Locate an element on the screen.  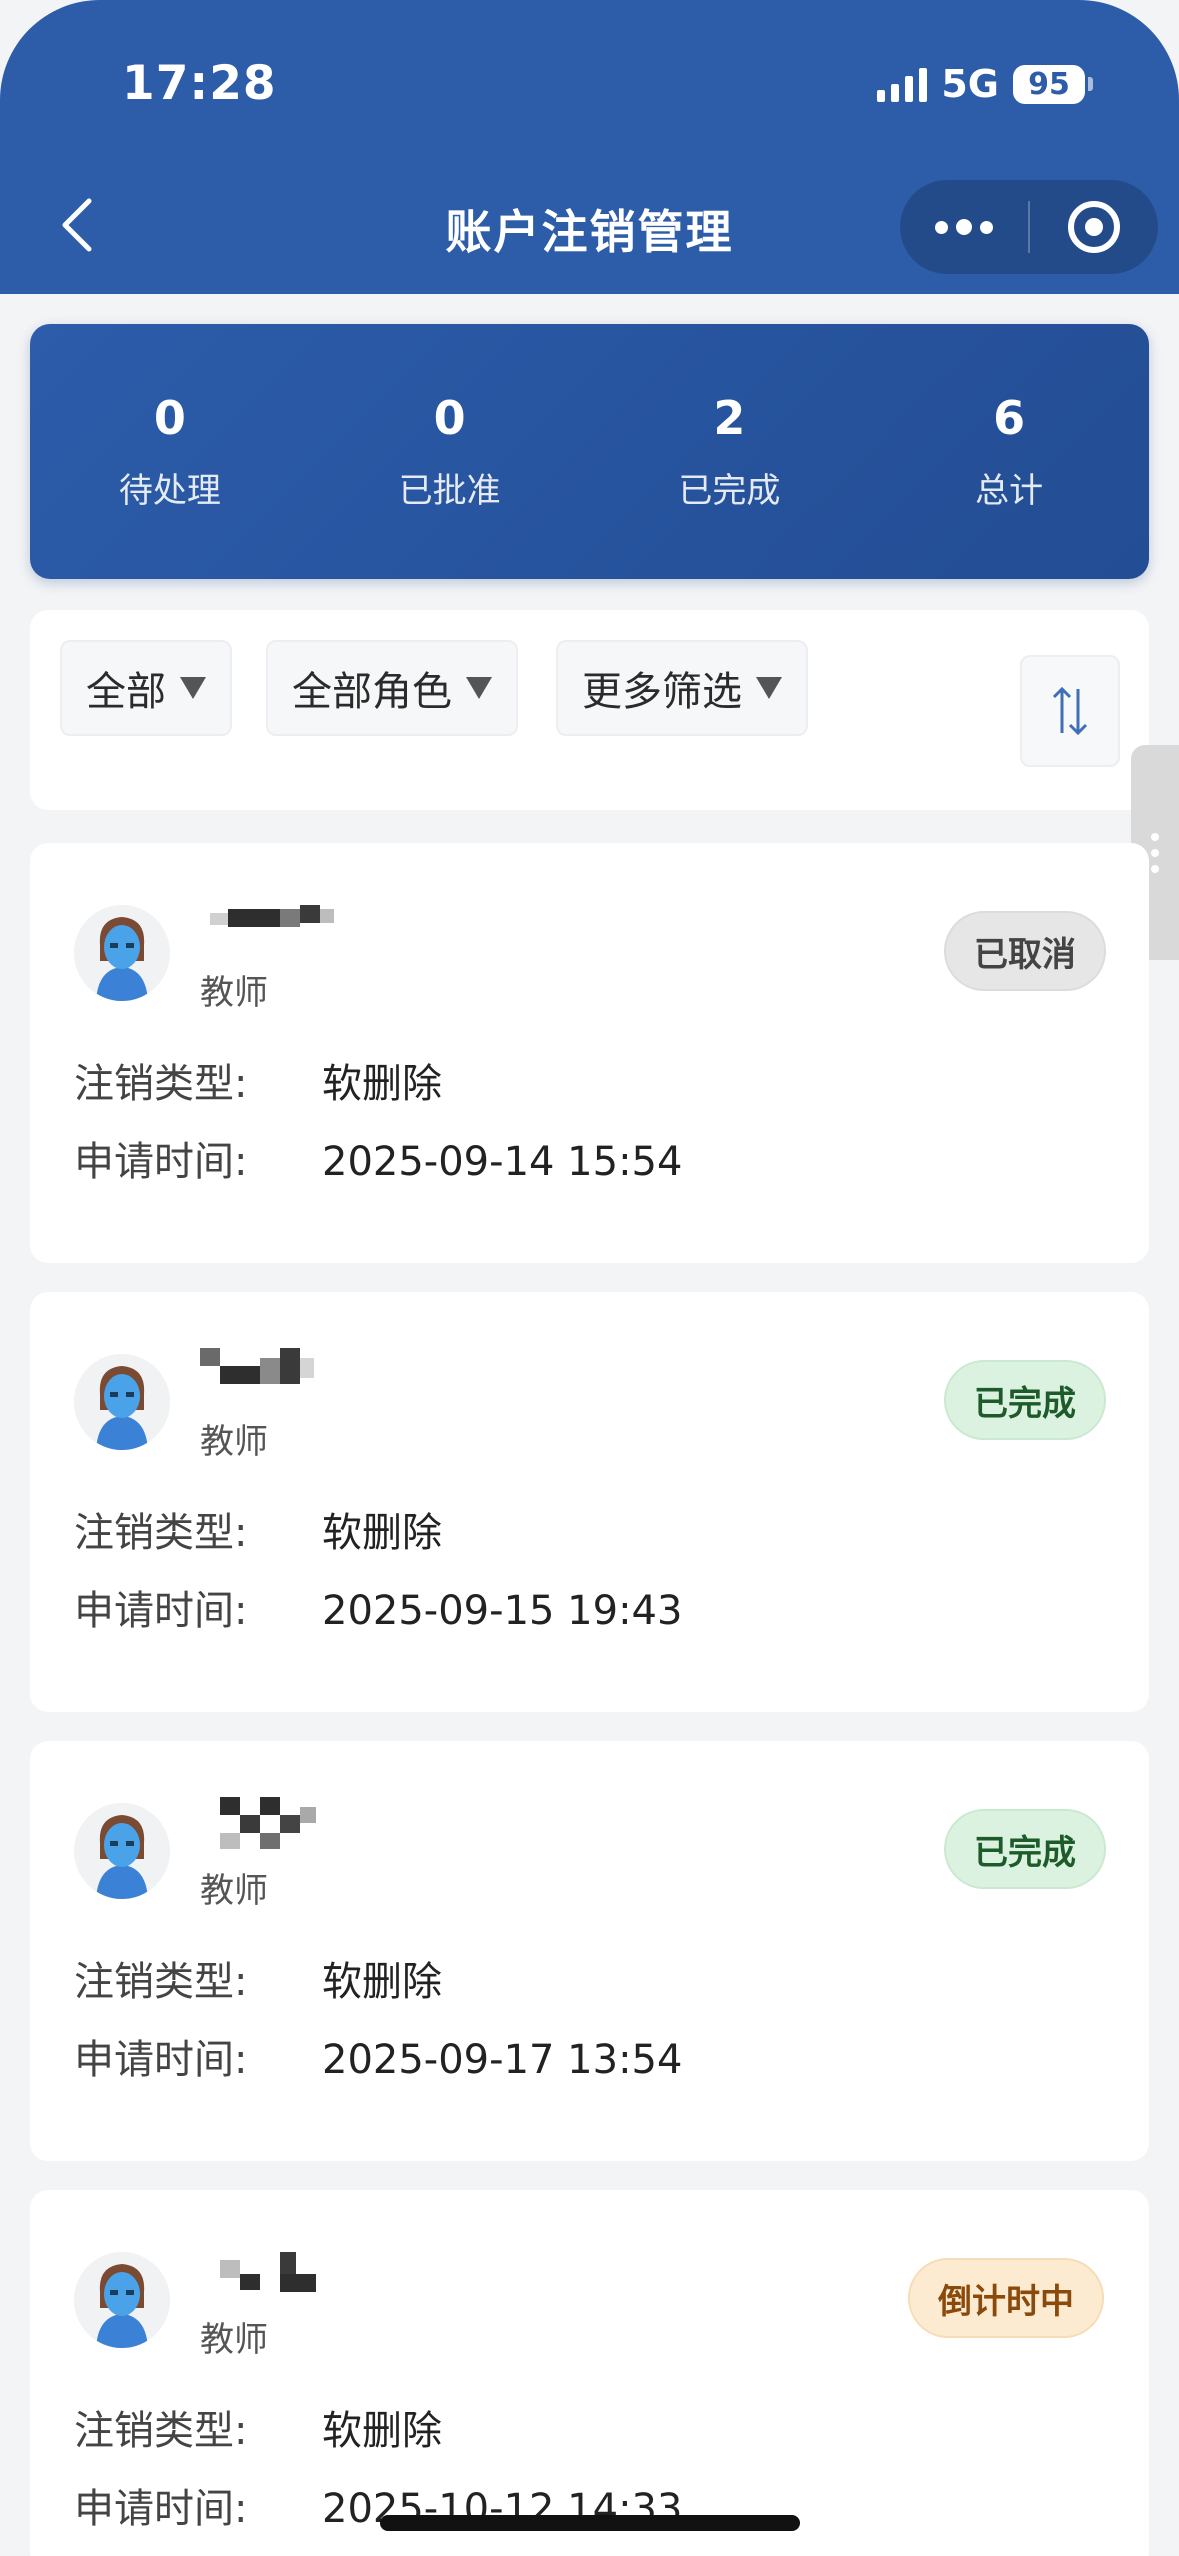
status-indicators: 5G 95 is located at coordinates (985, 84).